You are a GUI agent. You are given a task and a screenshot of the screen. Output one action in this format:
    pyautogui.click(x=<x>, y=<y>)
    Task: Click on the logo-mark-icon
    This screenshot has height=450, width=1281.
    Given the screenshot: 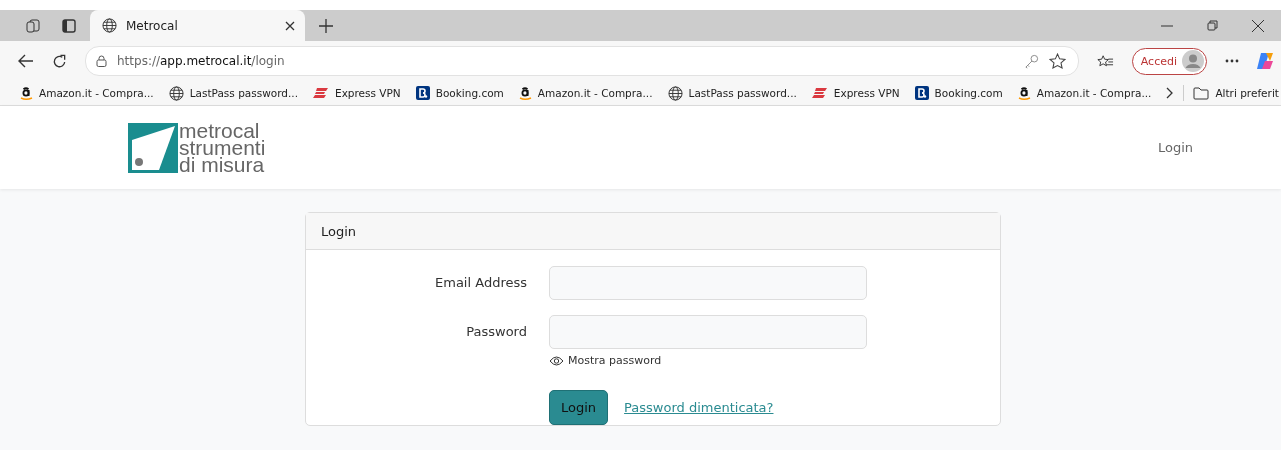 What is the action you would take?
    pyautogui.click(x=153, y=148)
    